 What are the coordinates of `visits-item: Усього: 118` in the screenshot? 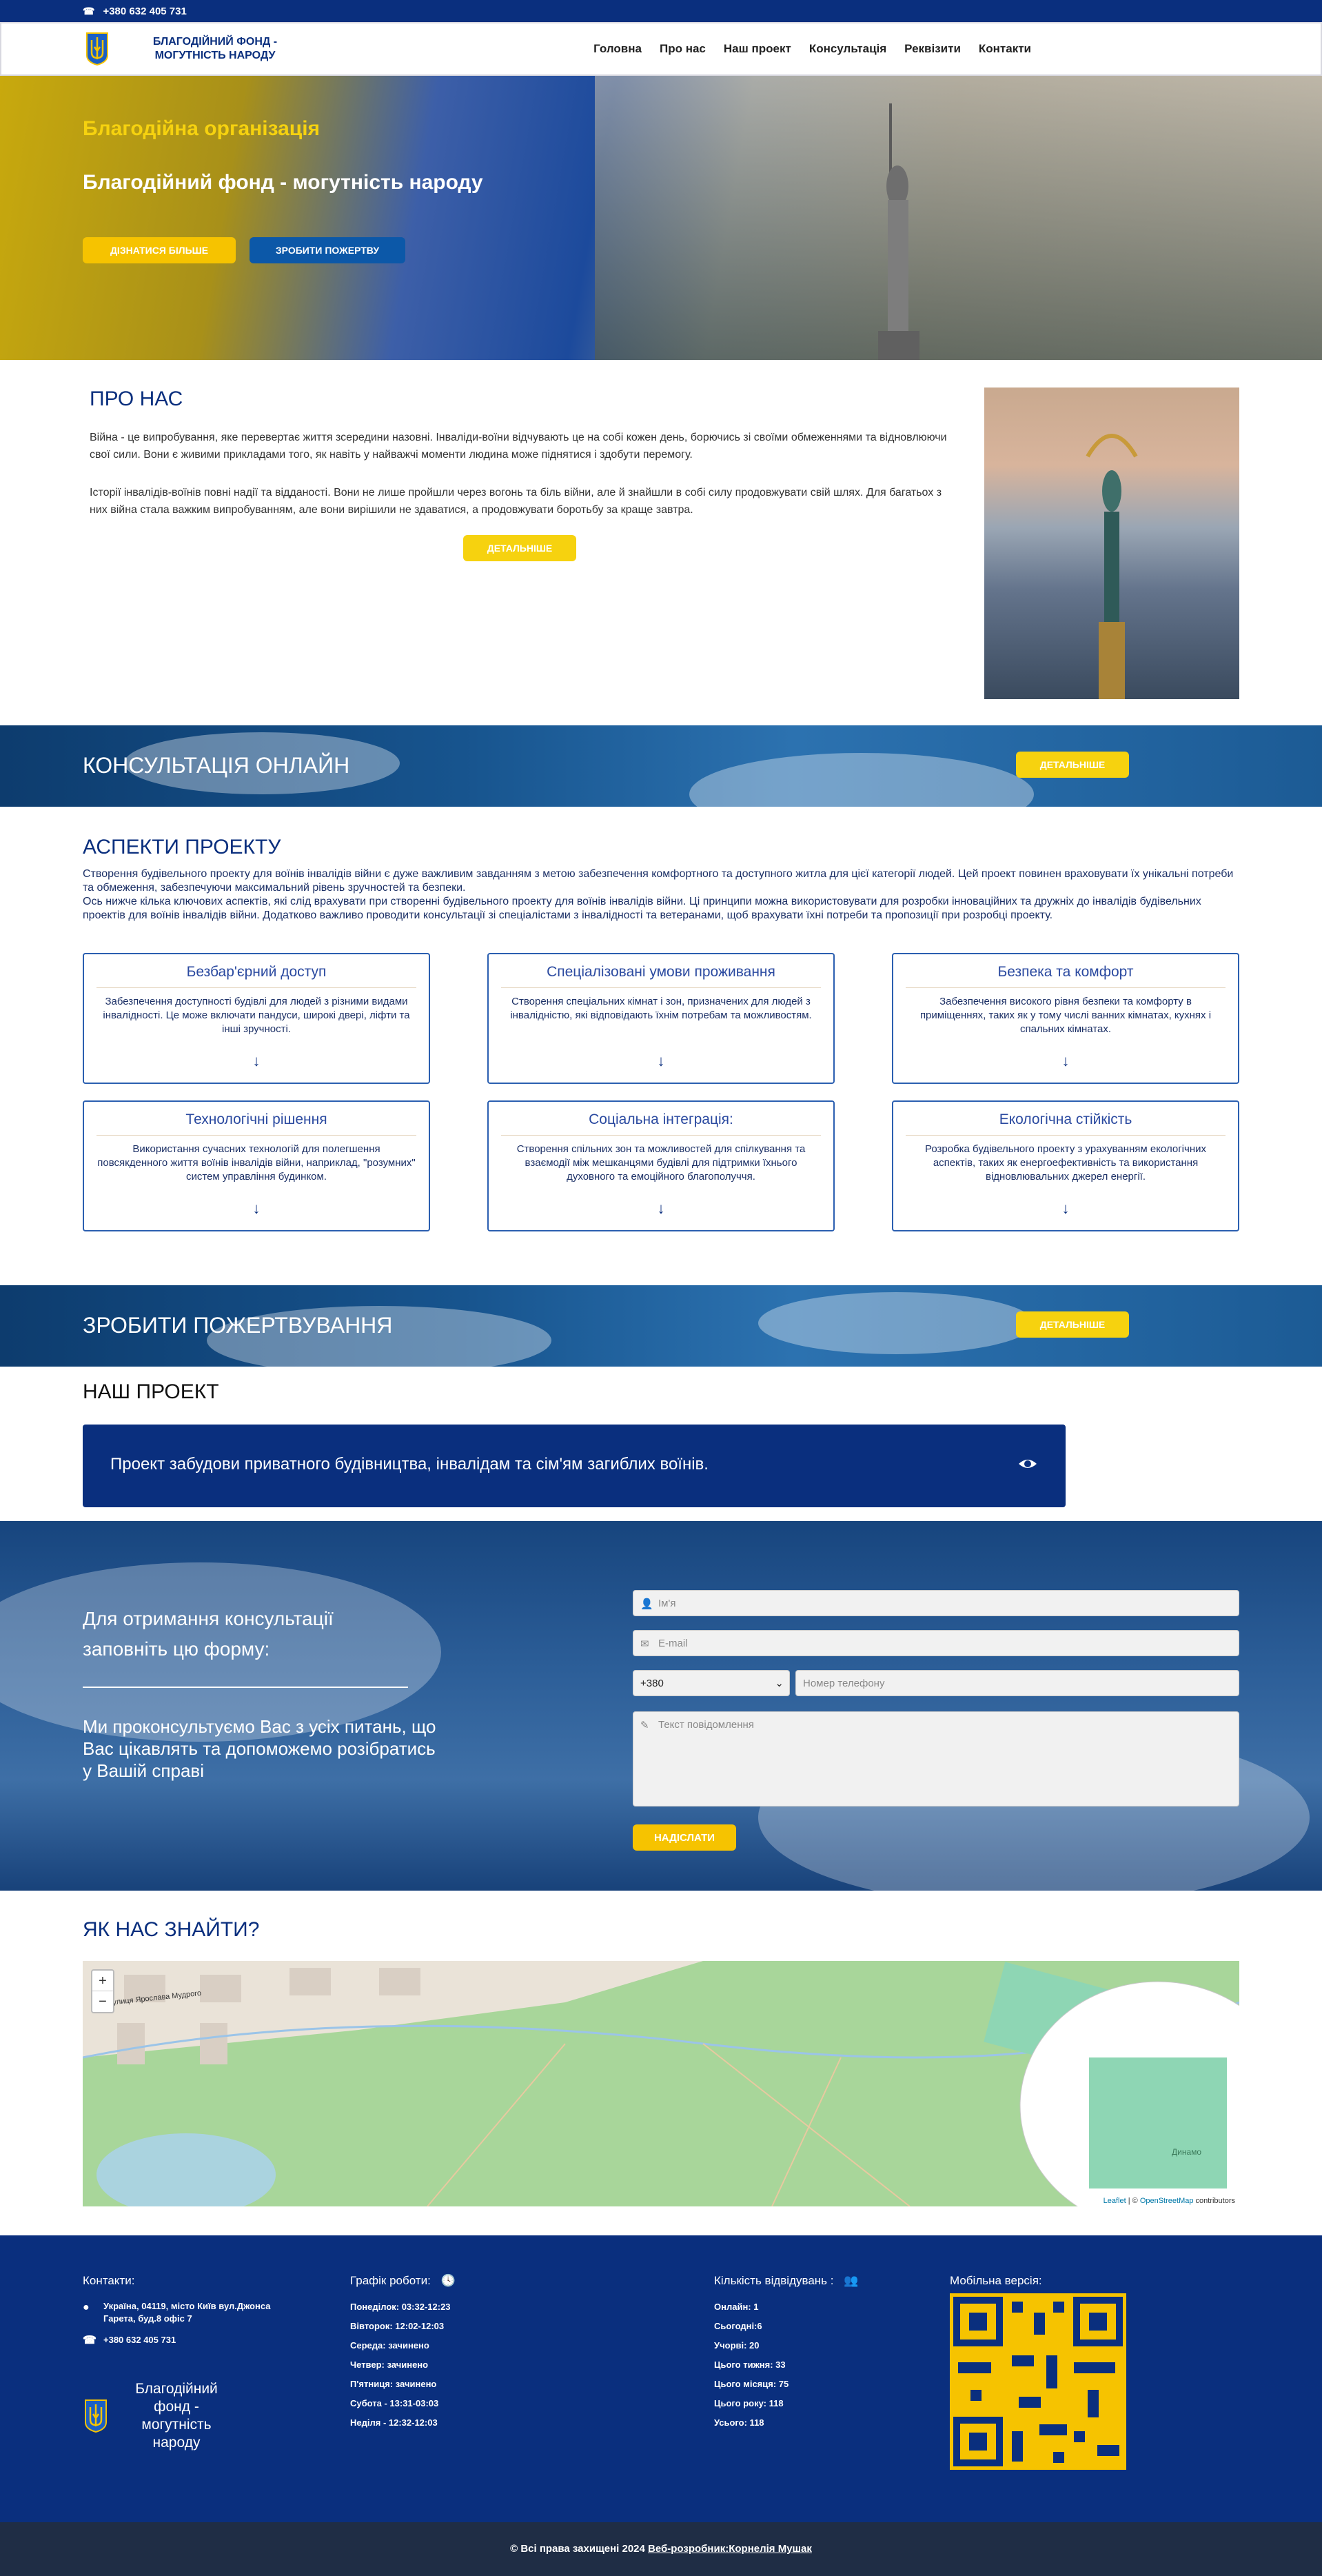 It's located at (739, 2422).